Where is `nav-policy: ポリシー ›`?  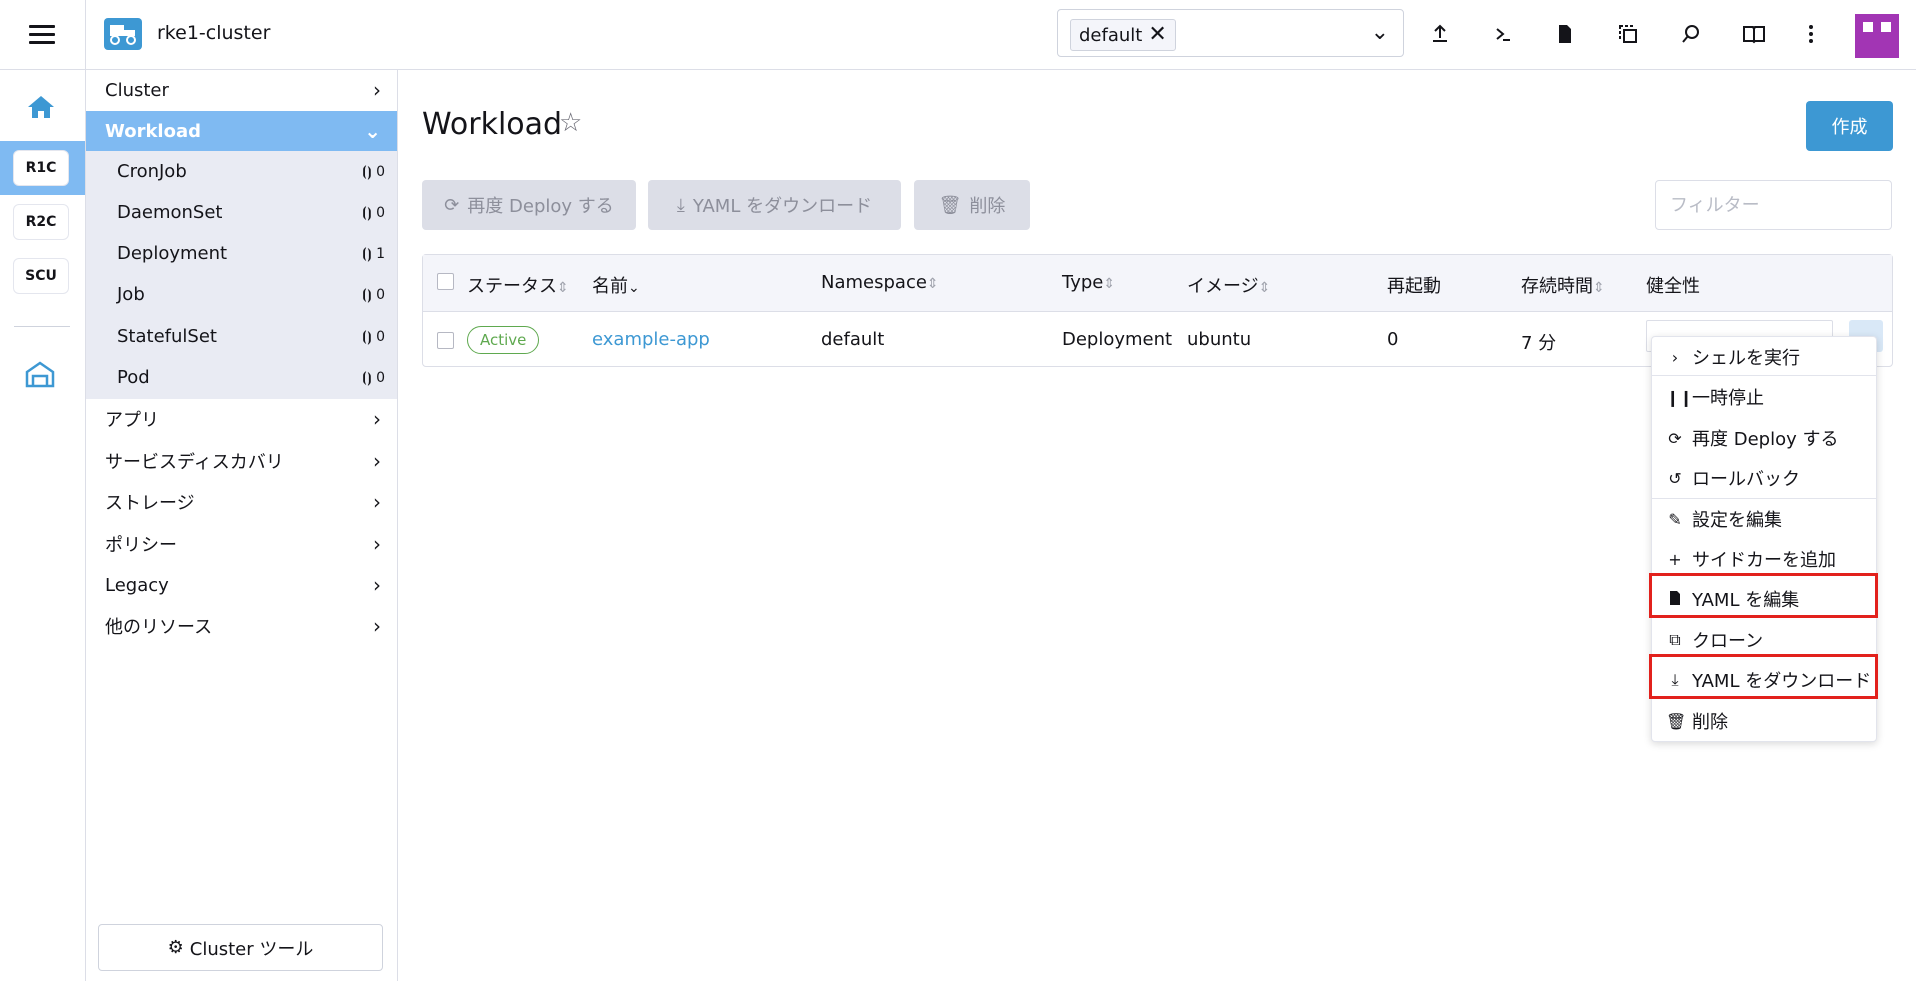 nav-policy: ポリシー › is located at coordinates (241, 544).